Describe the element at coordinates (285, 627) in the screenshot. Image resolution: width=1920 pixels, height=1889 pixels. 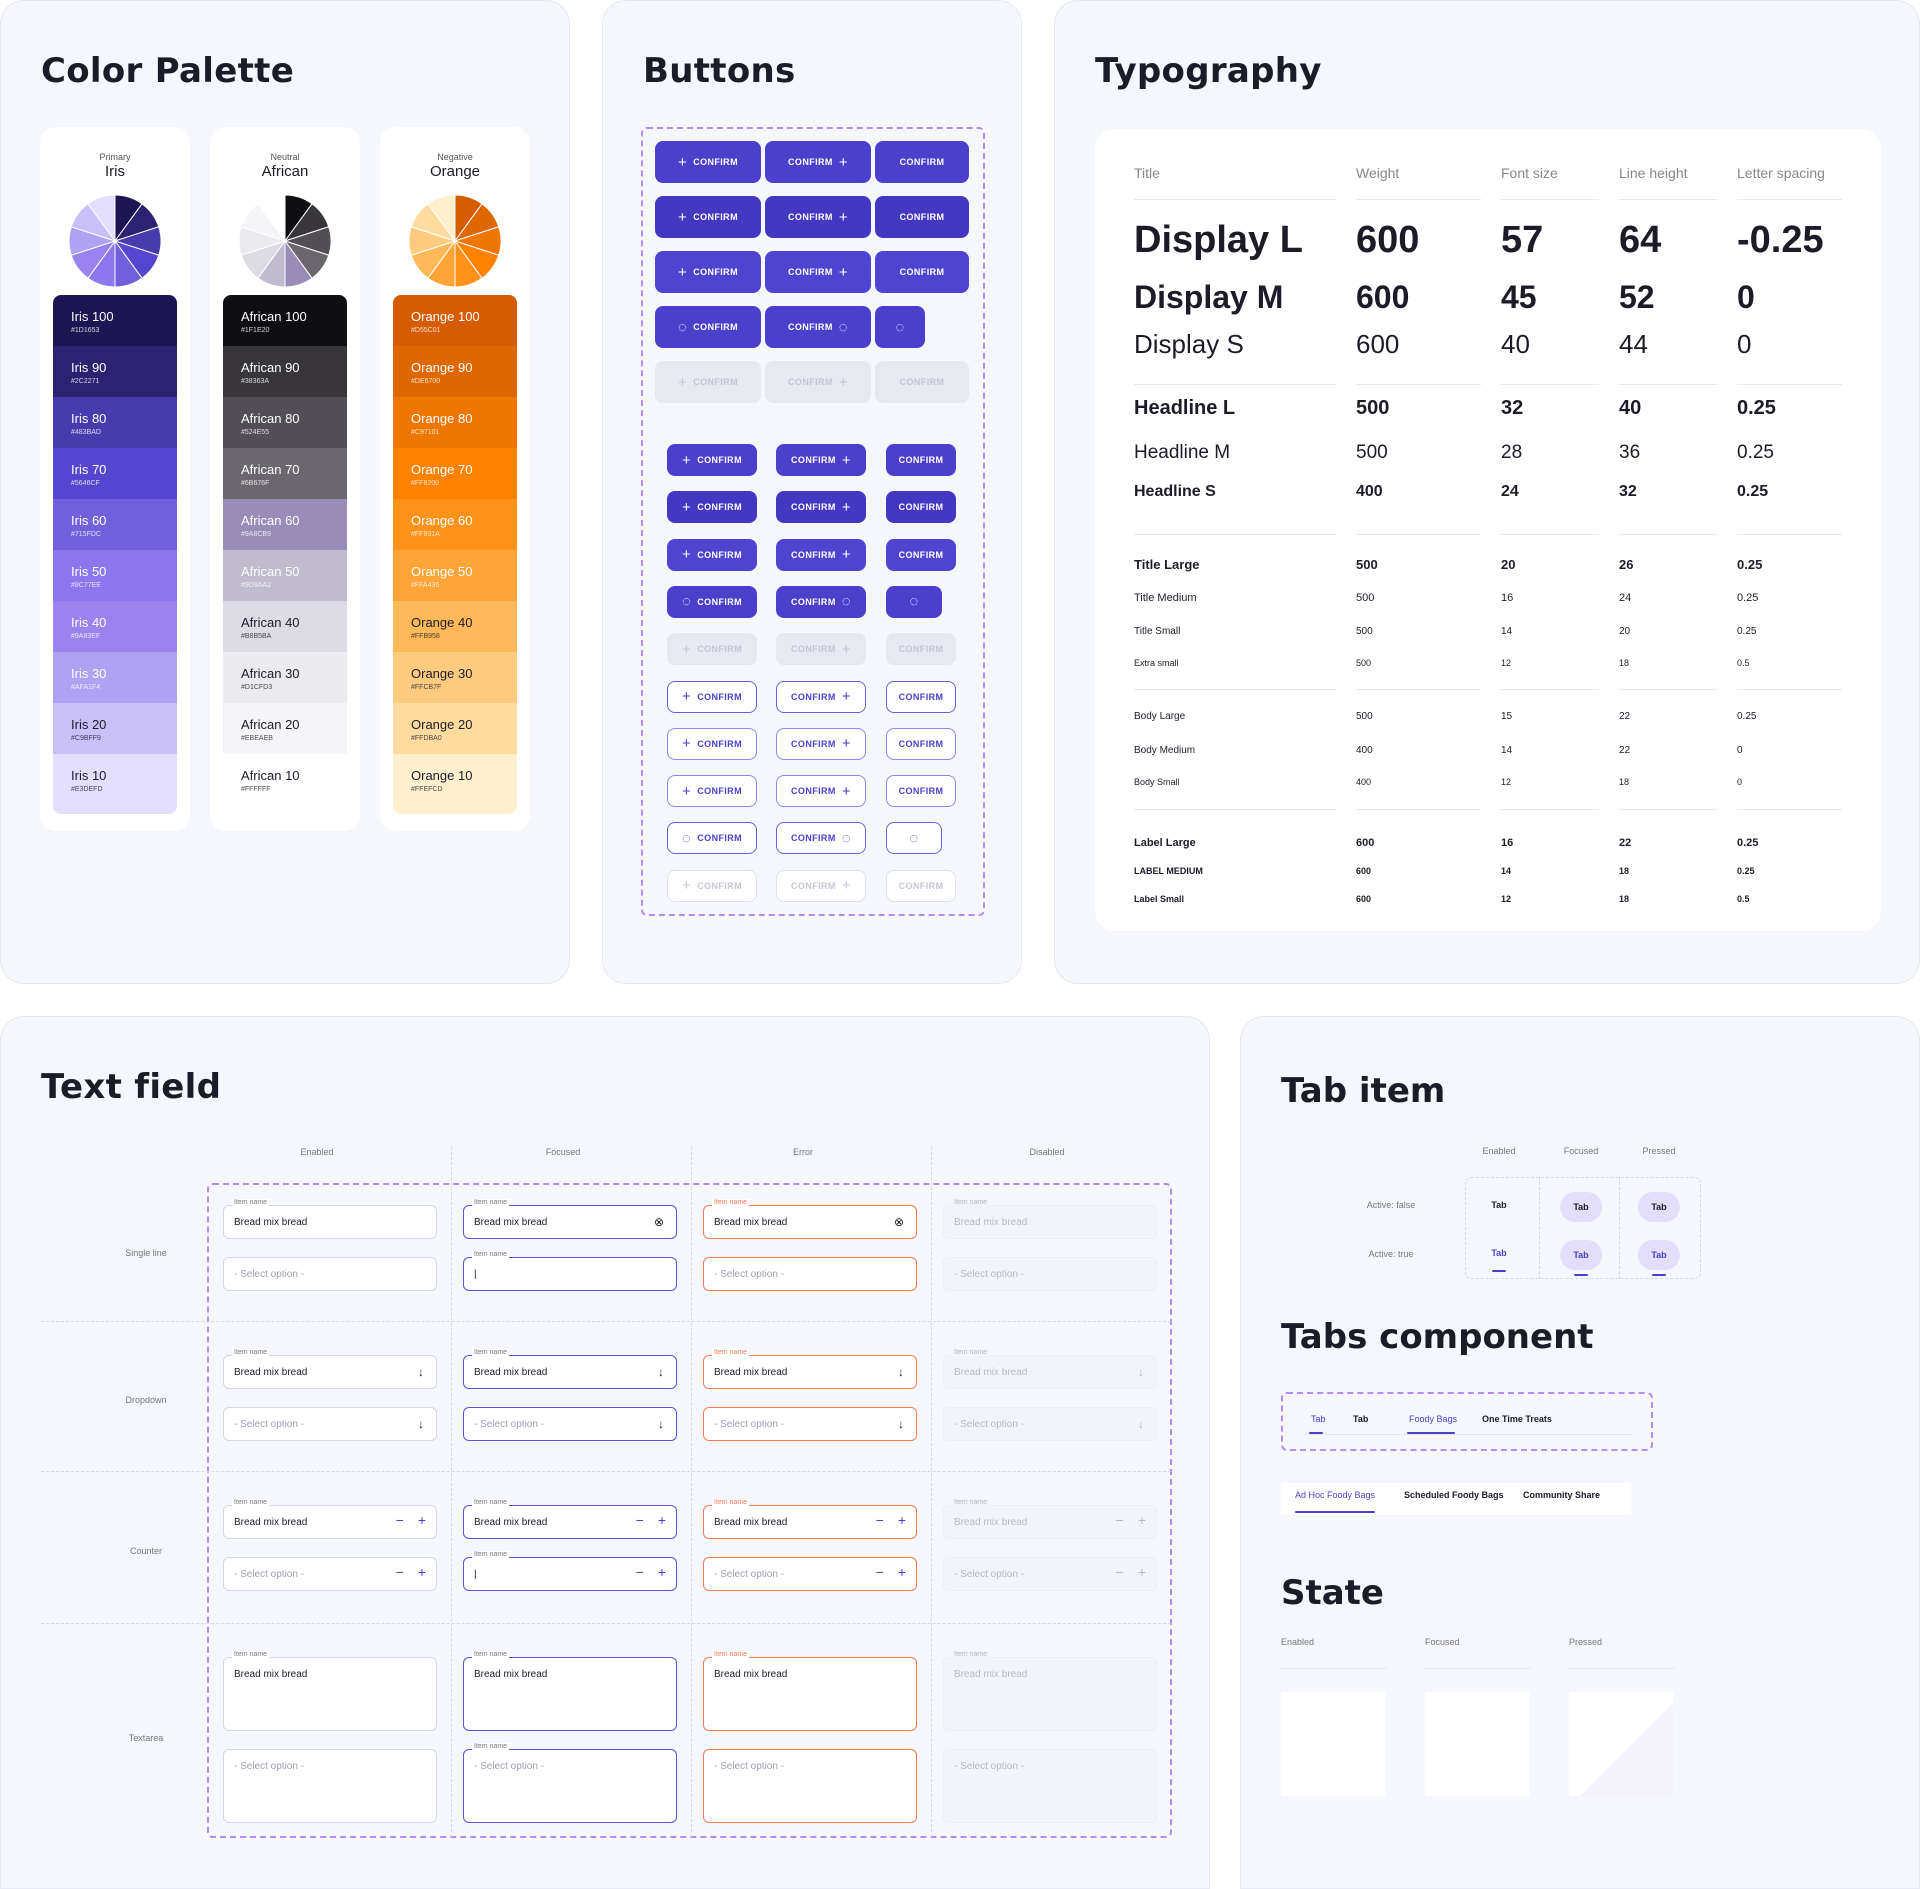
I see `color-swatch: African 40 #B8B5BA` at that location.